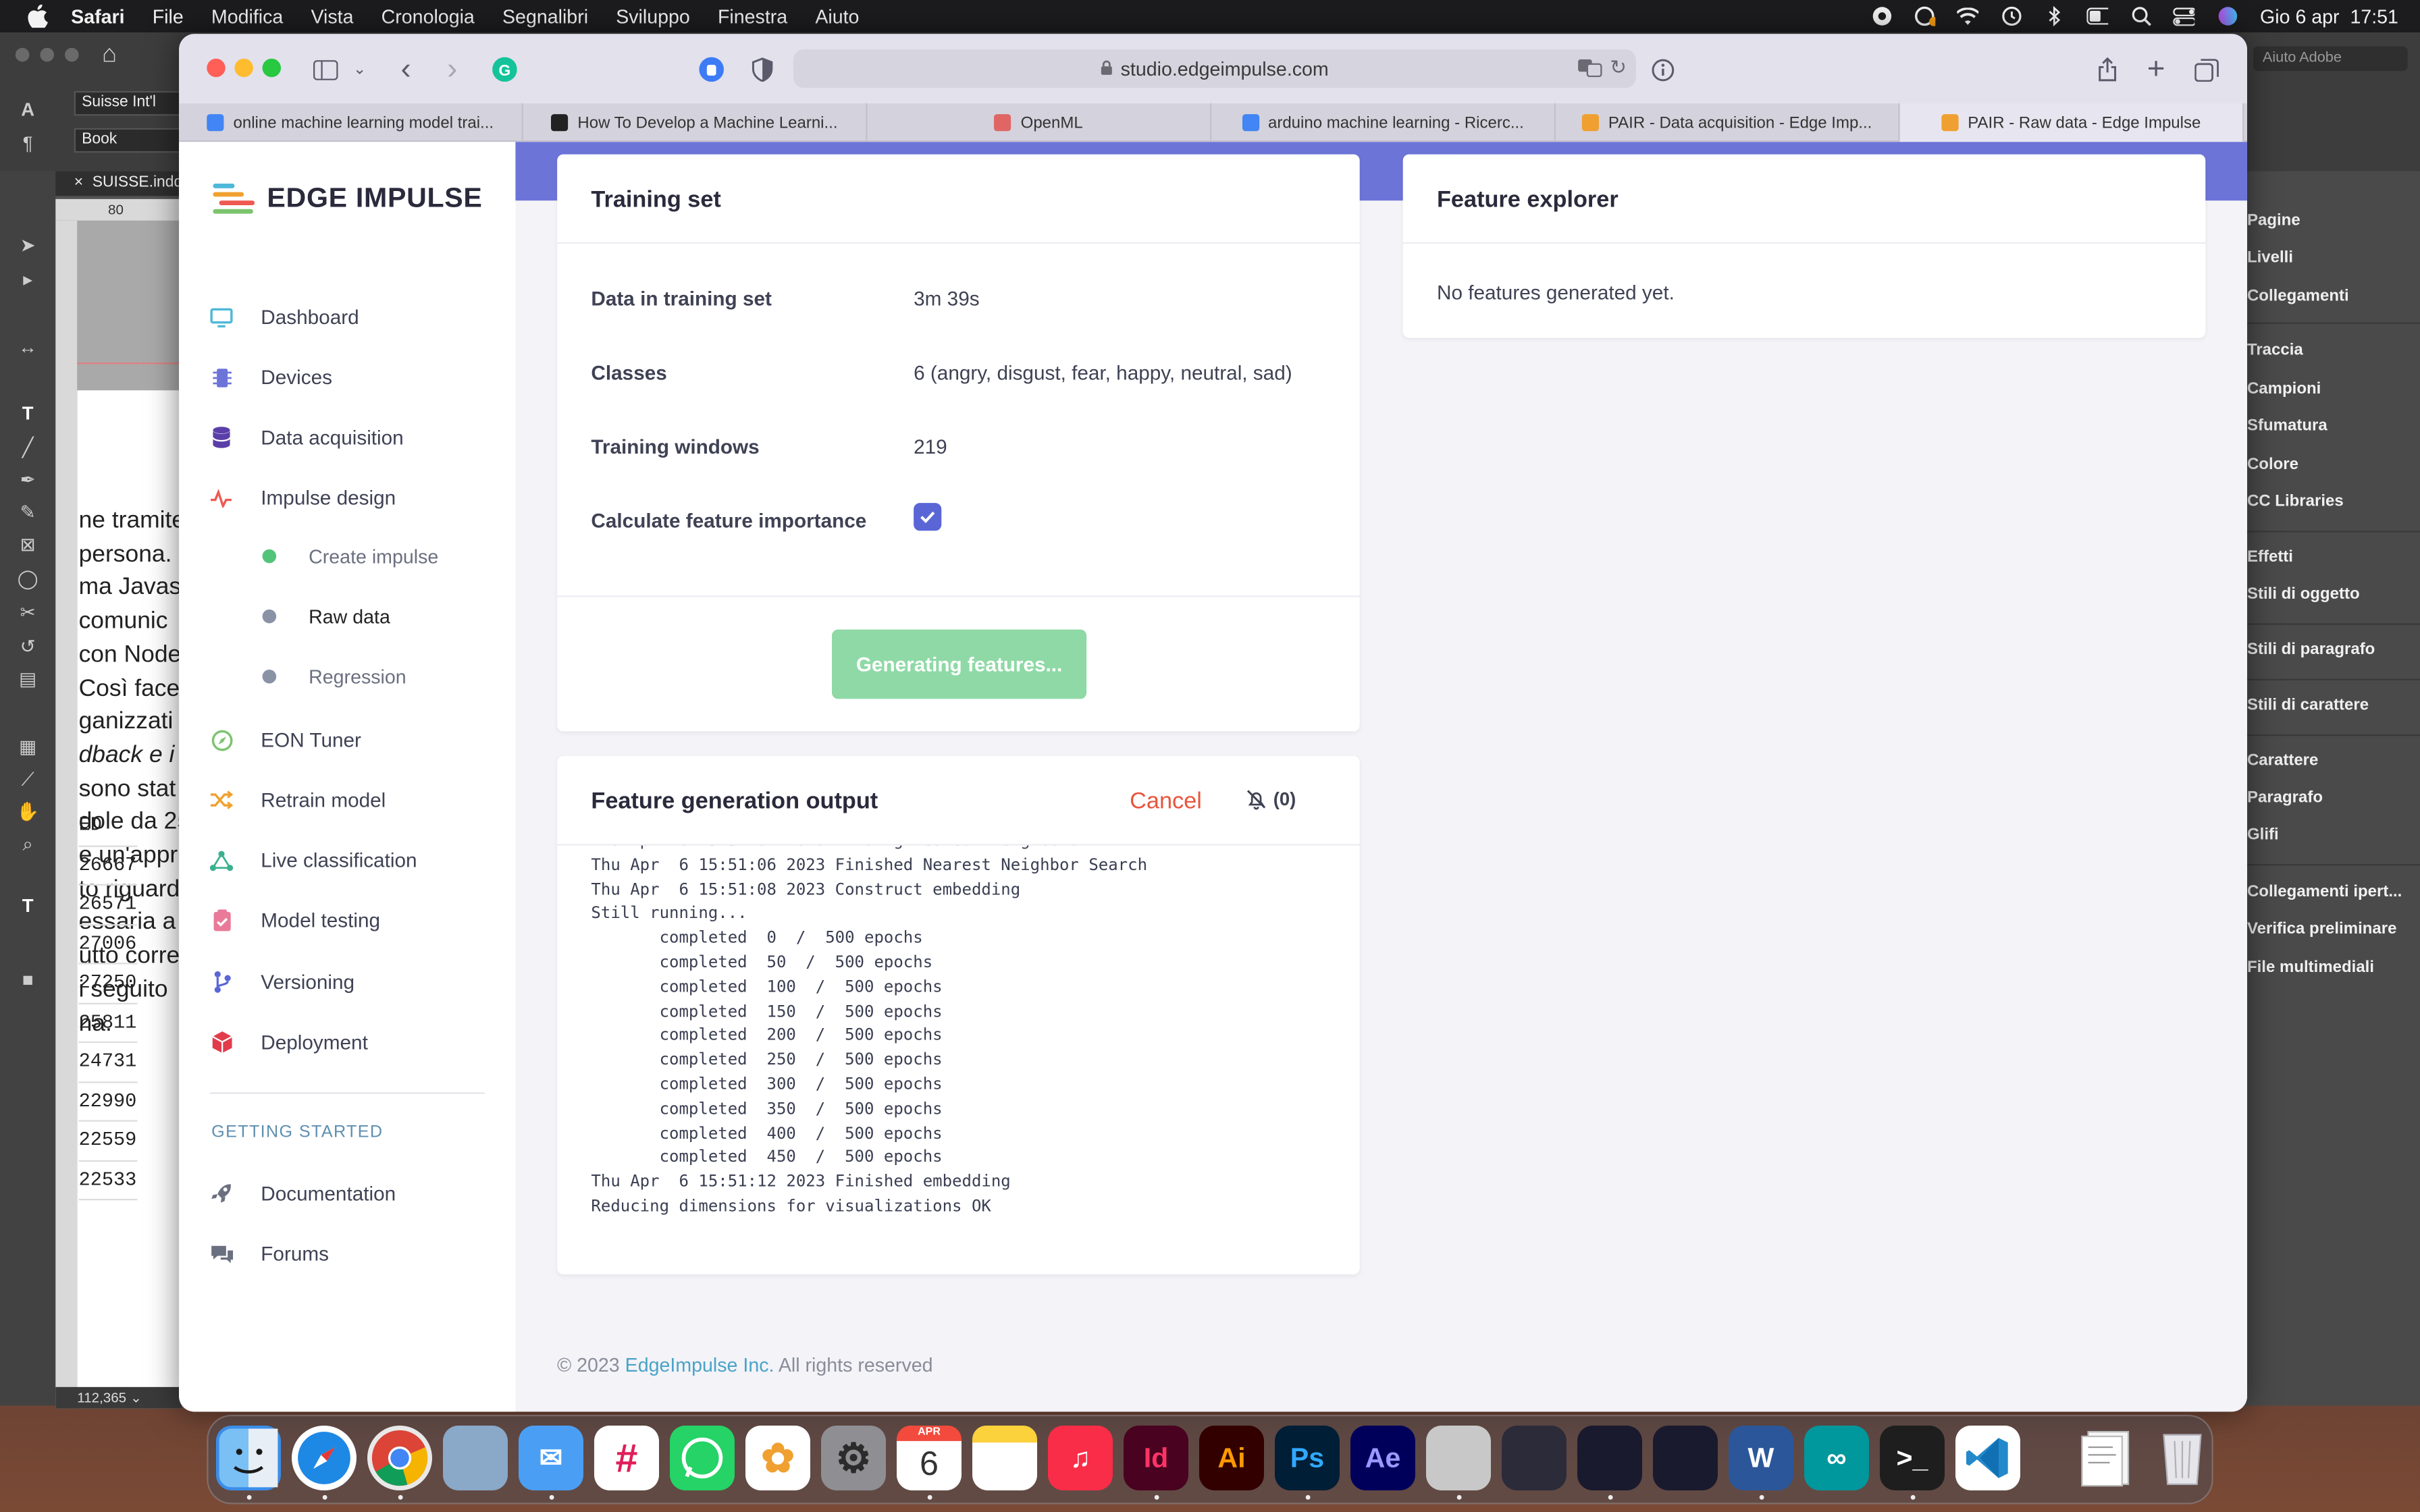 The image size is (2420, 1512). I want to click on bluetooth-icon, so click(2055, 16).